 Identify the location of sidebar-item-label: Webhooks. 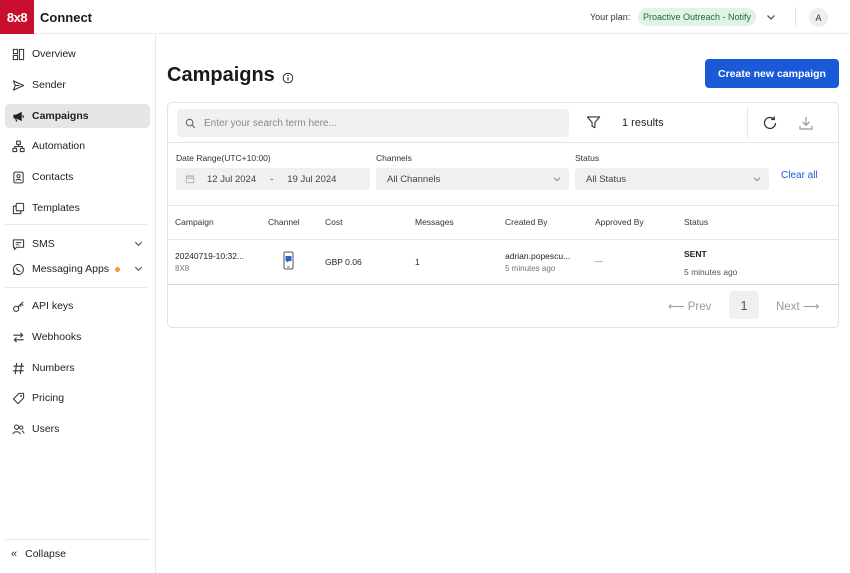
(57, 337).